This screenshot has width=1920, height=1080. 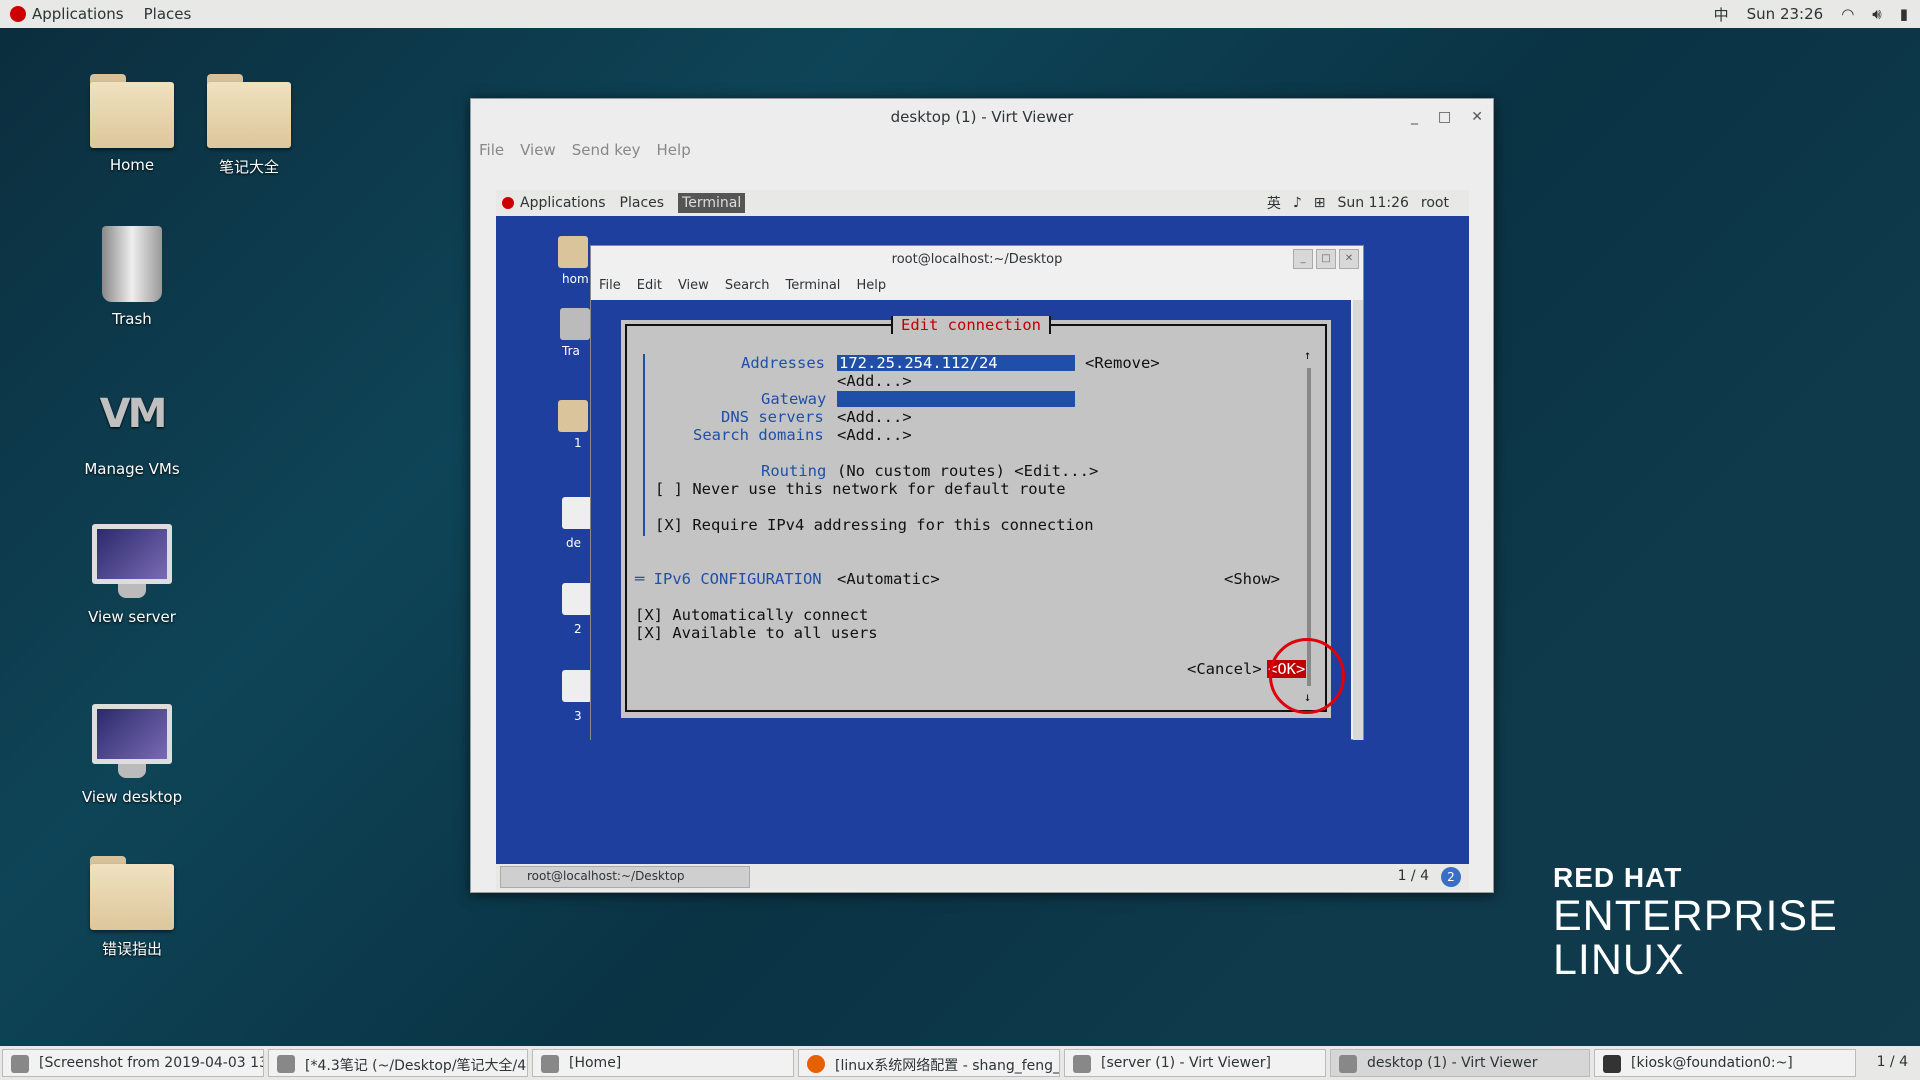 What do you see at coordinates (1847, 14) in the screenshot?
I see `wifi-icon: ◠` at bounding box center [1847, 14].